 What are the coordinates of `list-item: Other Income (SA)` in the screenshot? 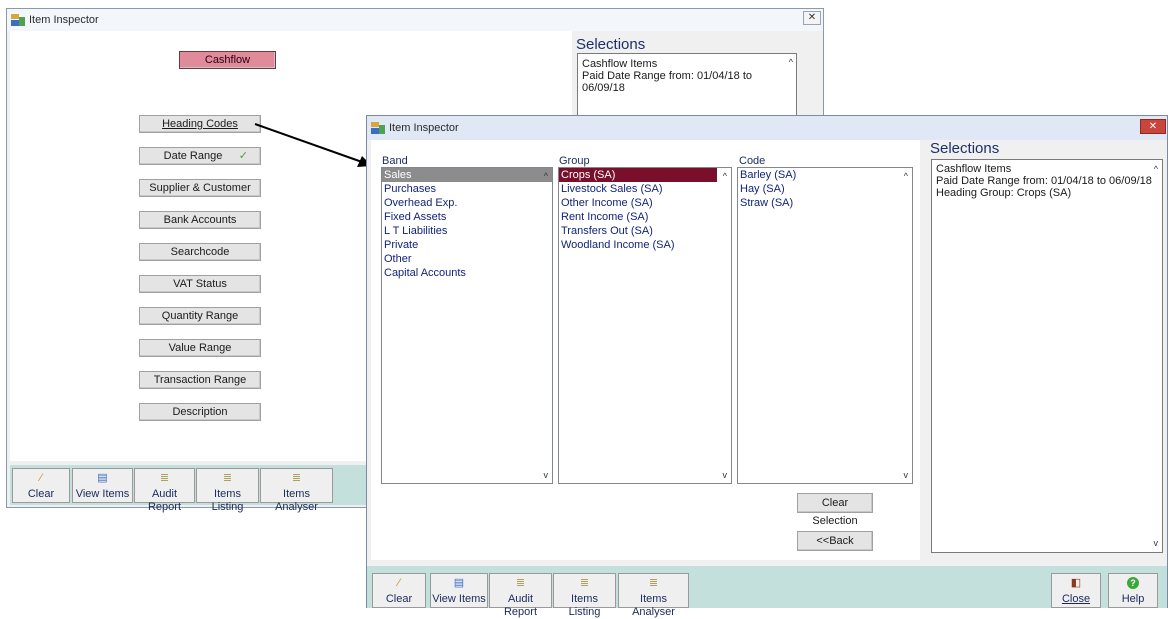 It's located at (645, 203).